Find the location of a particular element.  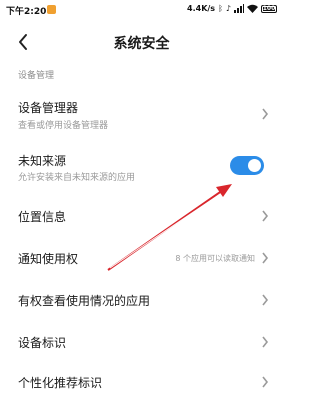

setting-device-manager: 设备管理器 查看或停用设备管理器 is located at coordinates (141, 115).